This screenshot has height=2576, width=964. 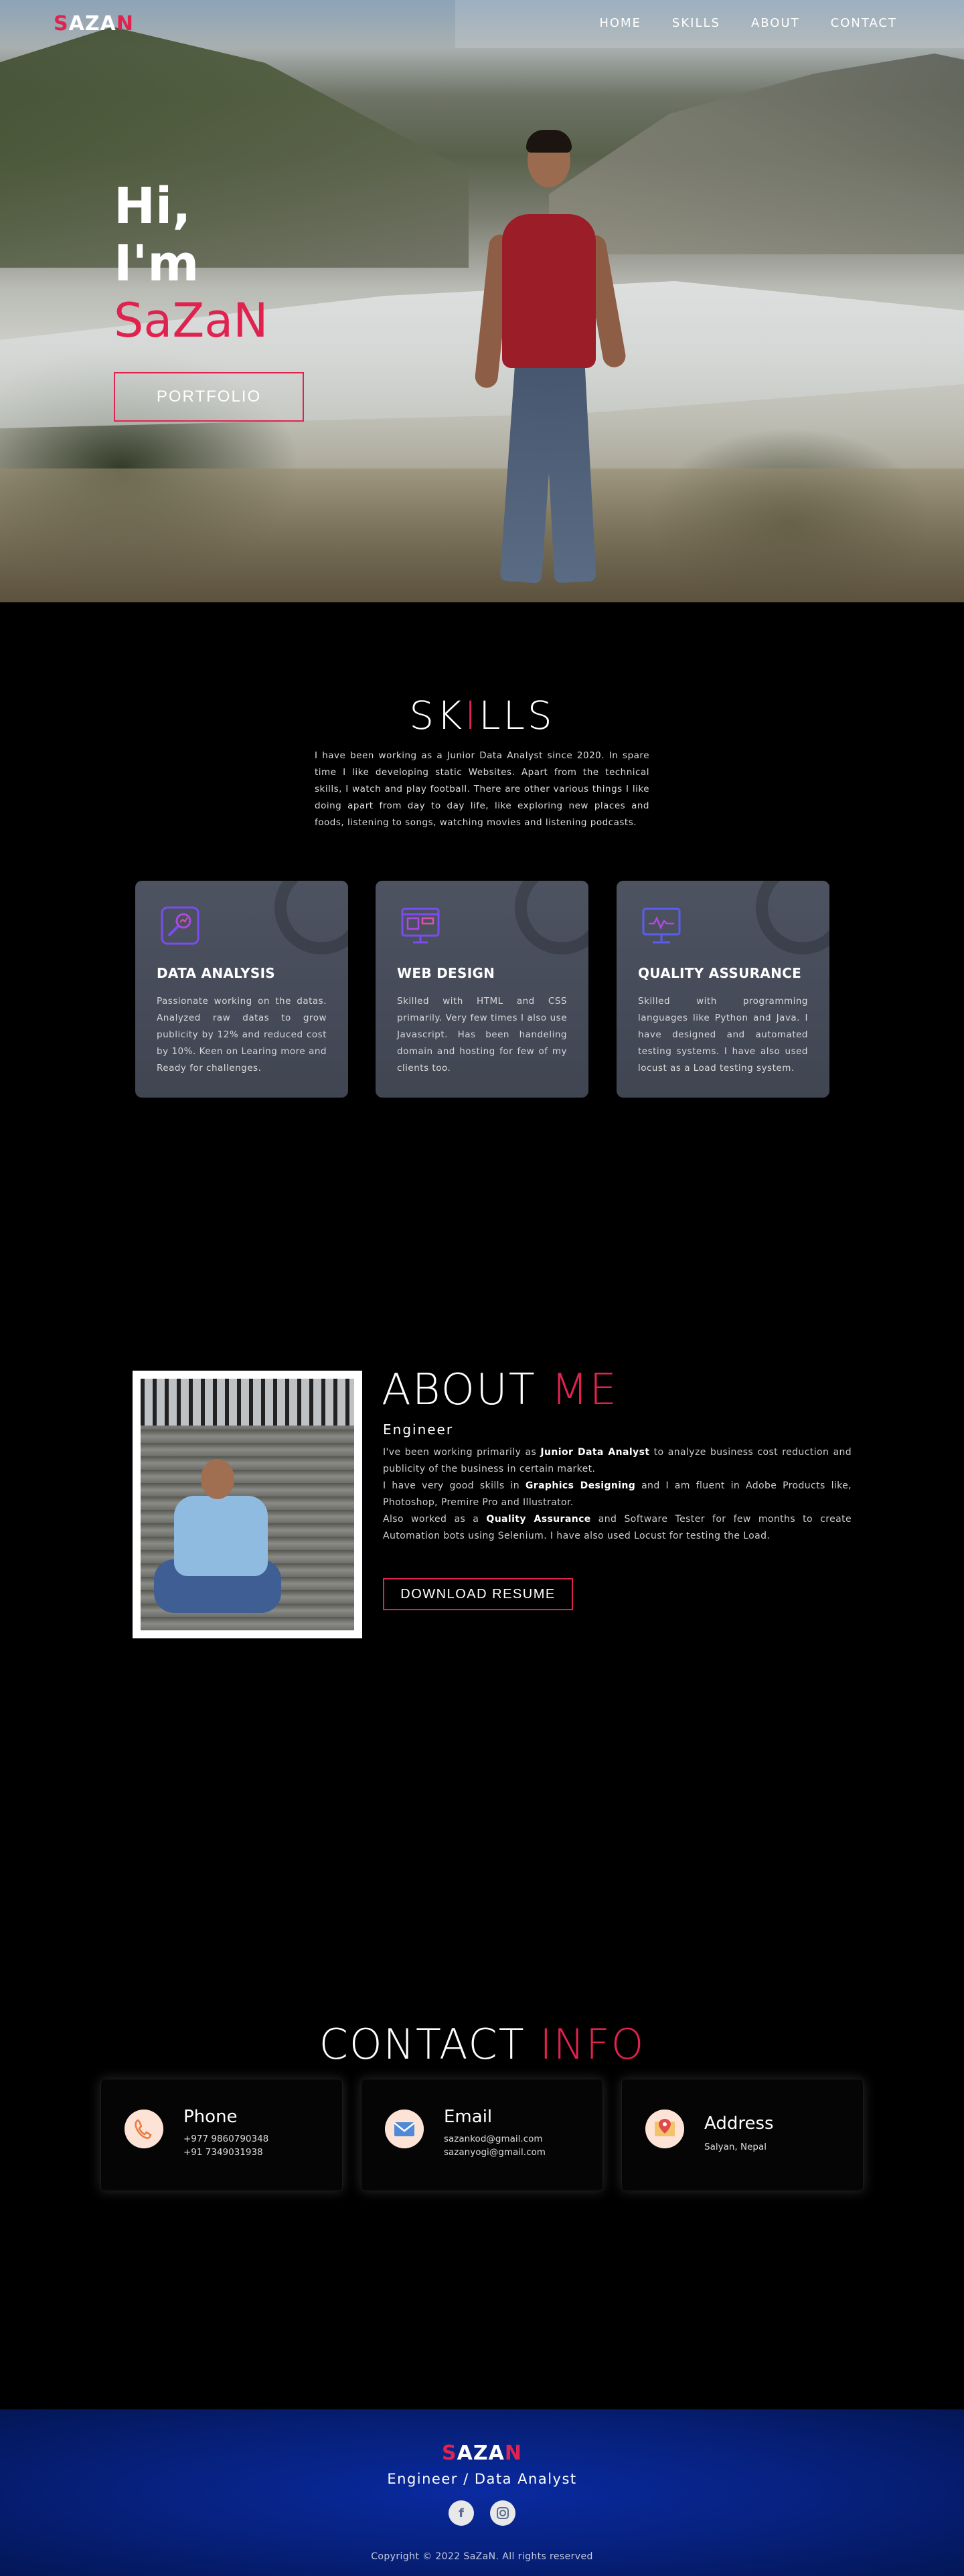 I want to click on contact-label: Address, so click(x=739, y=2124).